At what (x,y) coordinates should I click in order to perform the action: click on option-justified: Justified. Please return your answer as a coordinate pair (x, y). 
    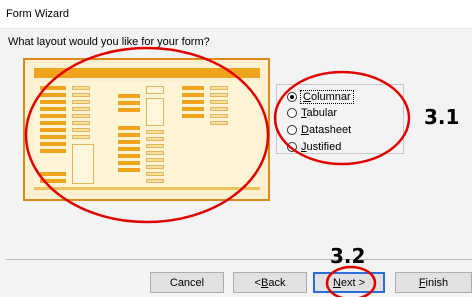
    Looking at the image, I should click on (314, 146).